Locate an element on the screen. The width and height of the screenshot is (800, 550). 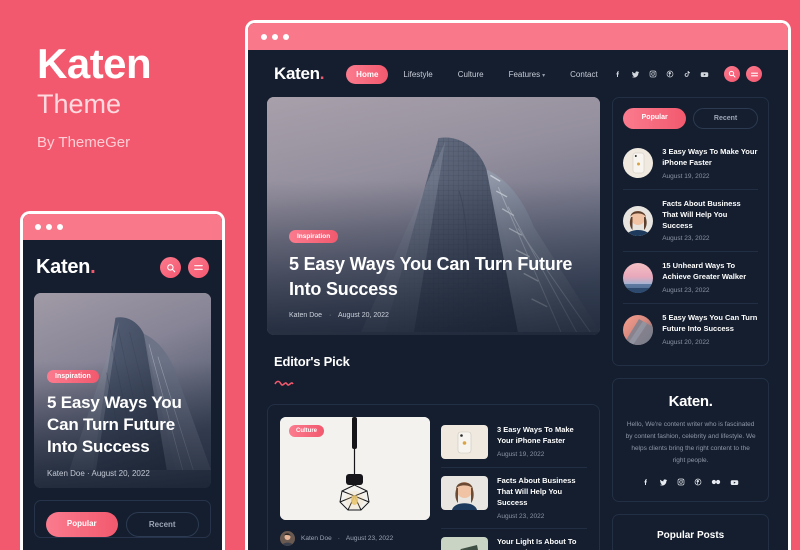
mobile-hero-meta: Katen Doe · August 20, 2022 is located at coordinates (122, 473).